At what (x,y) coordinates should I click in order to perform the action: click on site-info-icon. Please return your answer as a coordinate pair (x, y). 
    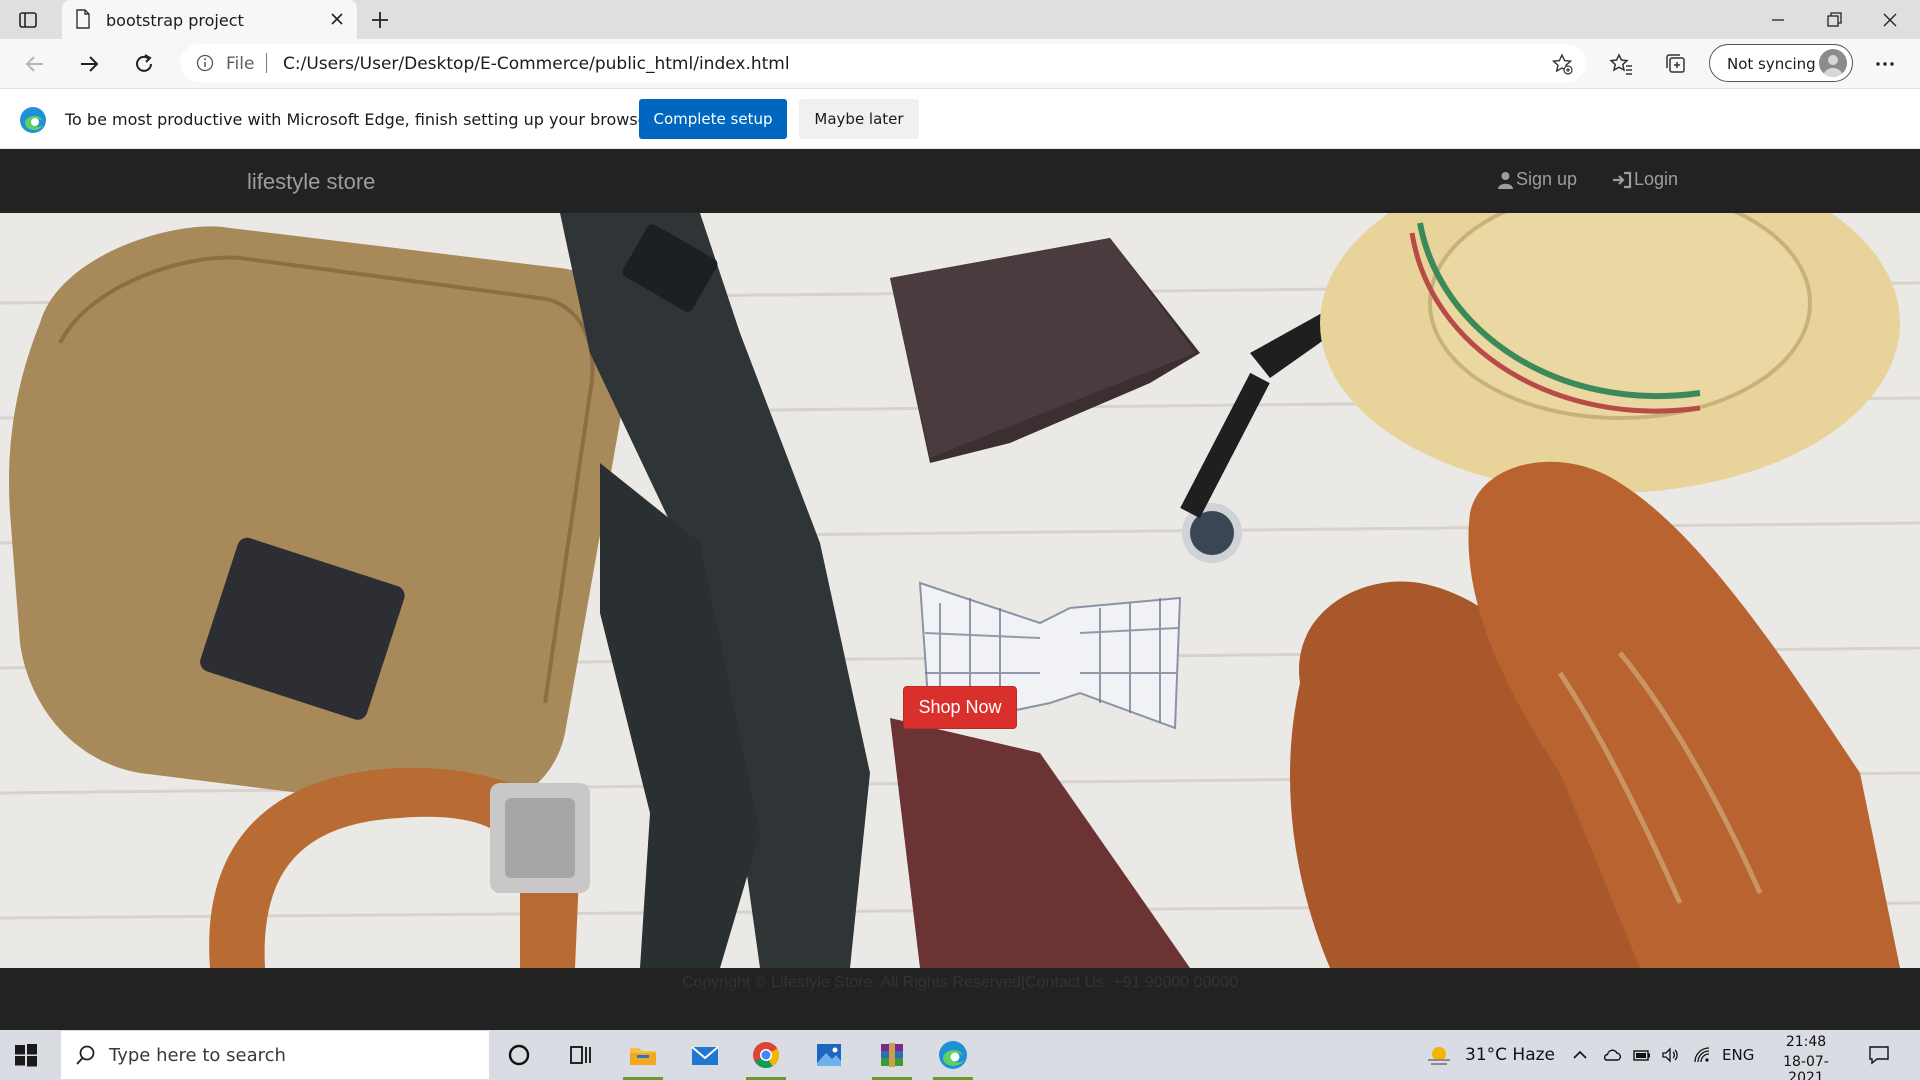
    Looking at the image, I should click on (205, 63).